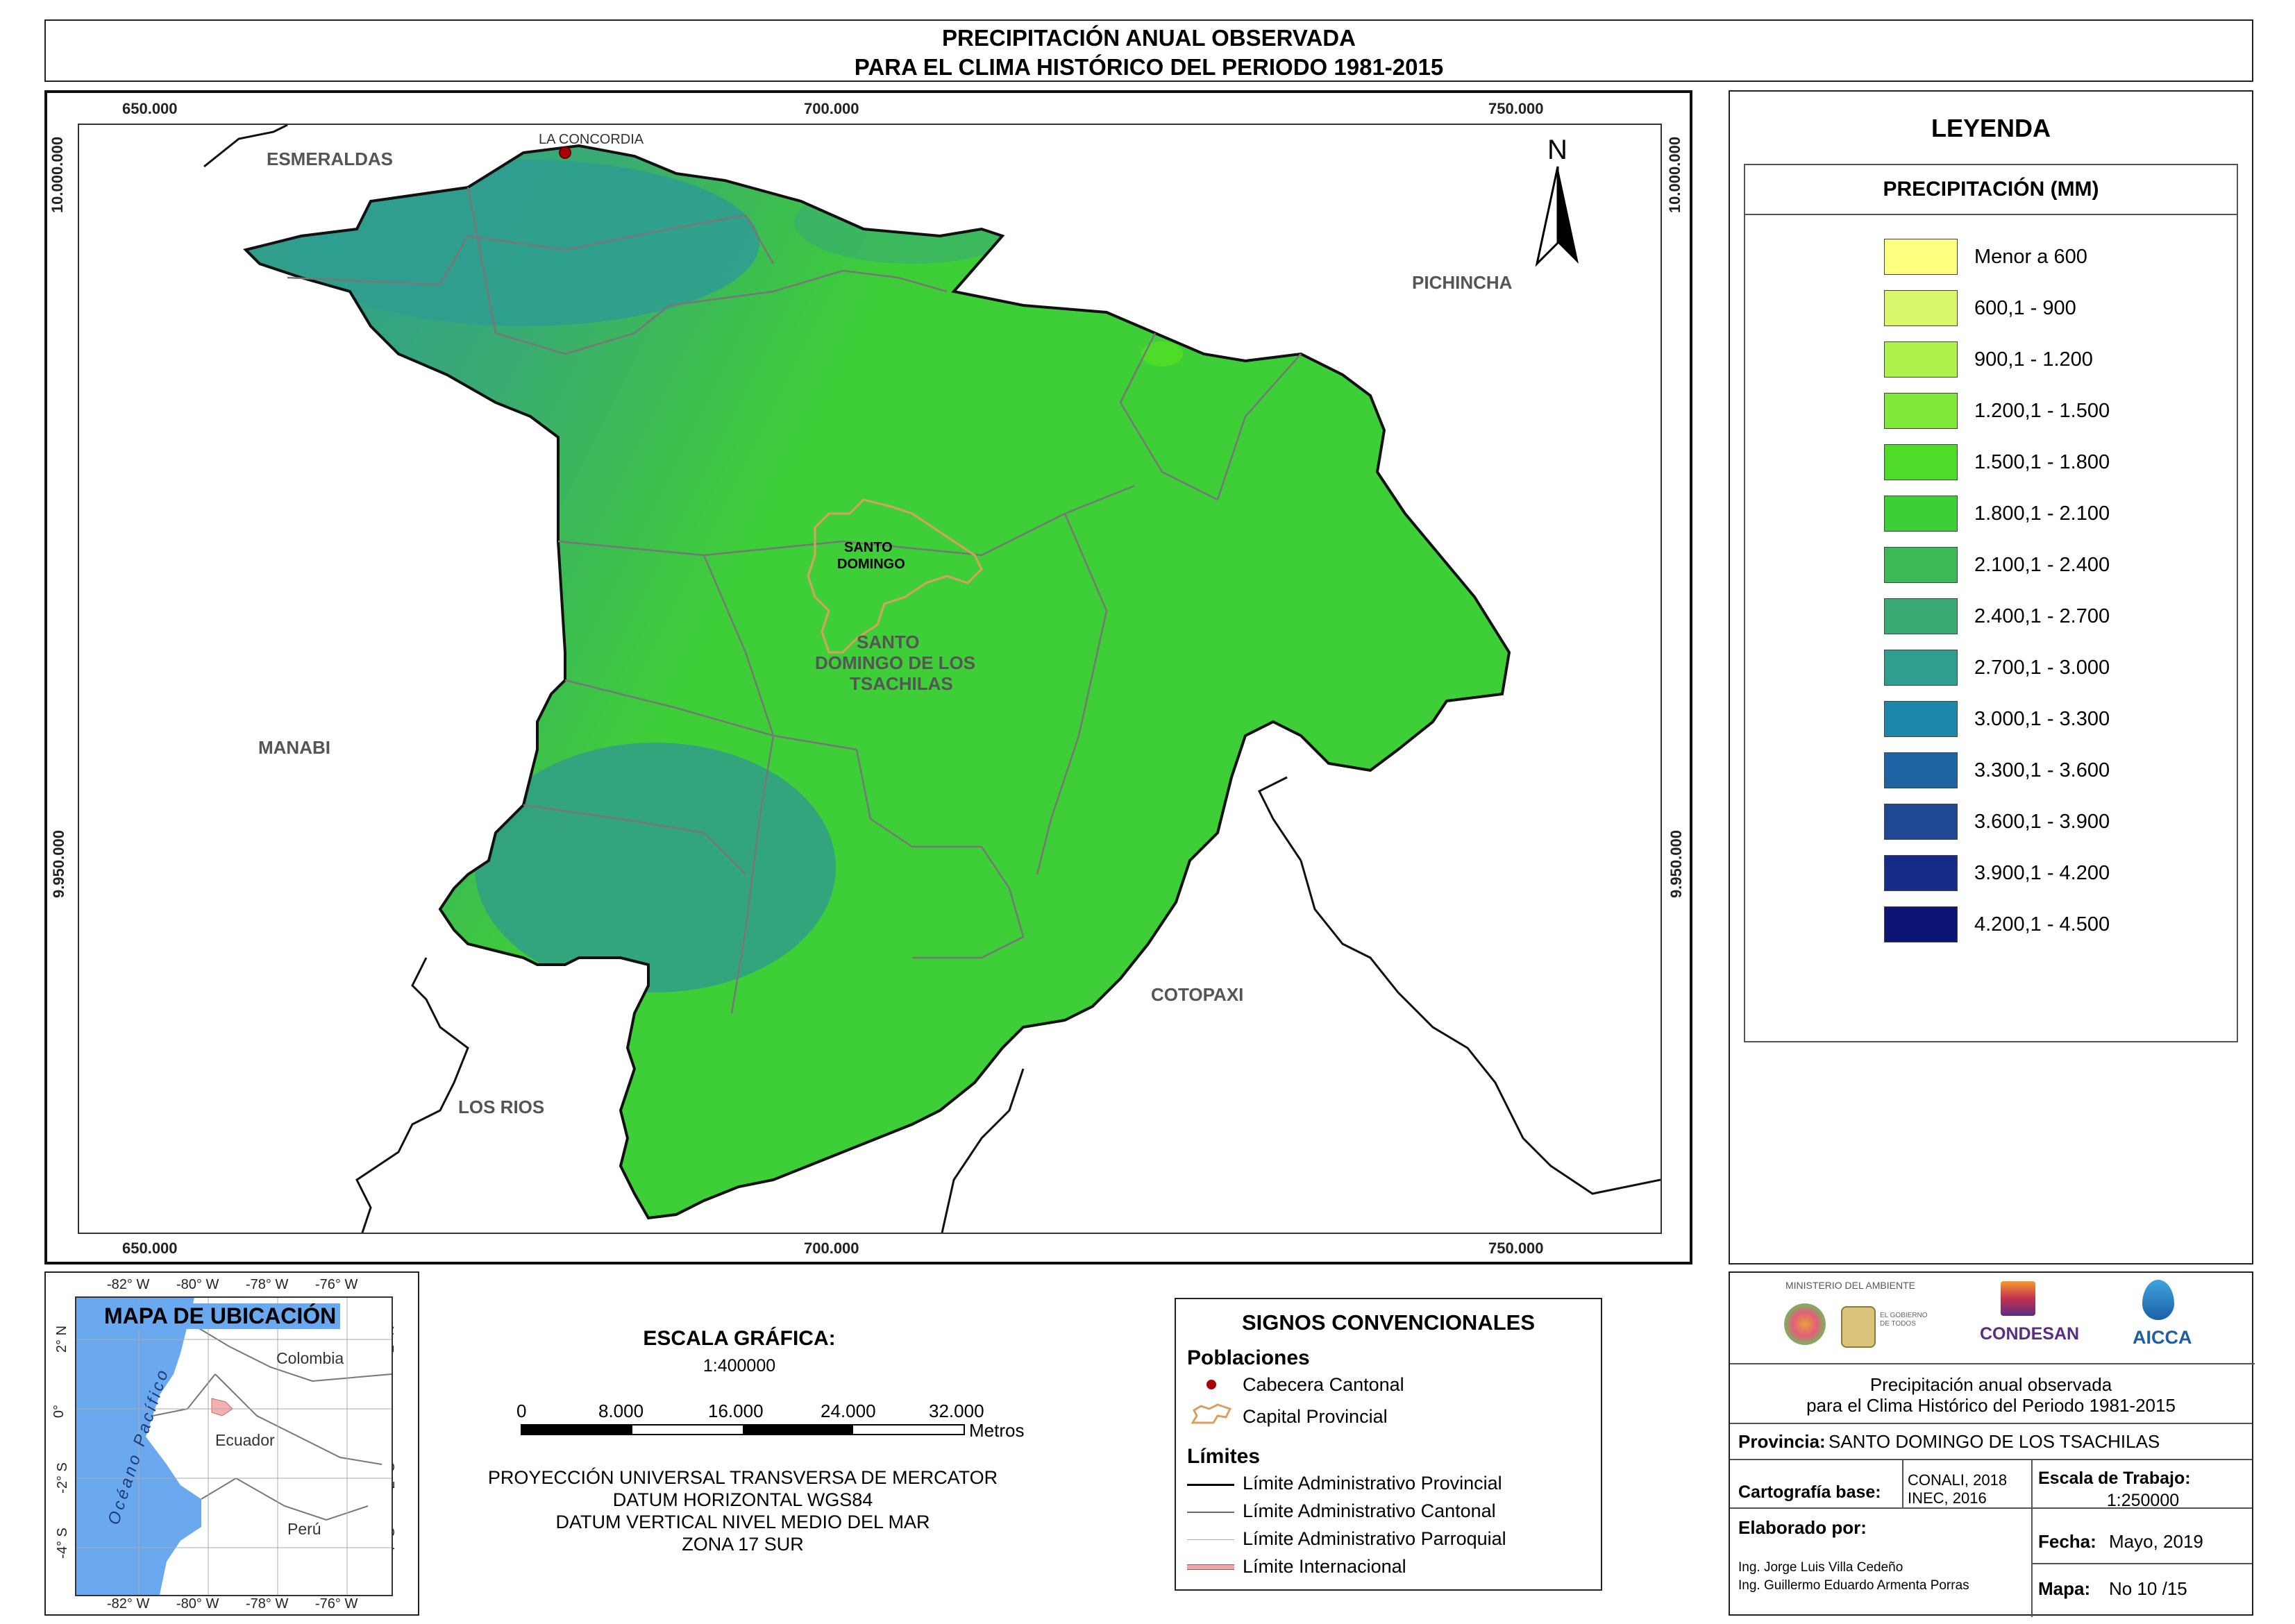  What do you see at coordinates (198, 1604) in the screenshot?
I see `loc-lon-bottom-2: -80° W` at bounding box center [198, 1604].